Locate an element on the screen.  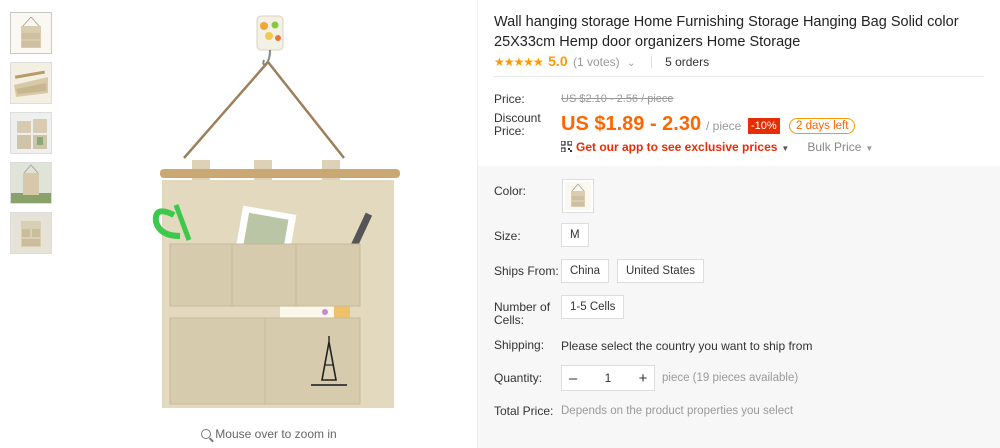
votes-count: (1 votes) is located at coordinates (596, 62).